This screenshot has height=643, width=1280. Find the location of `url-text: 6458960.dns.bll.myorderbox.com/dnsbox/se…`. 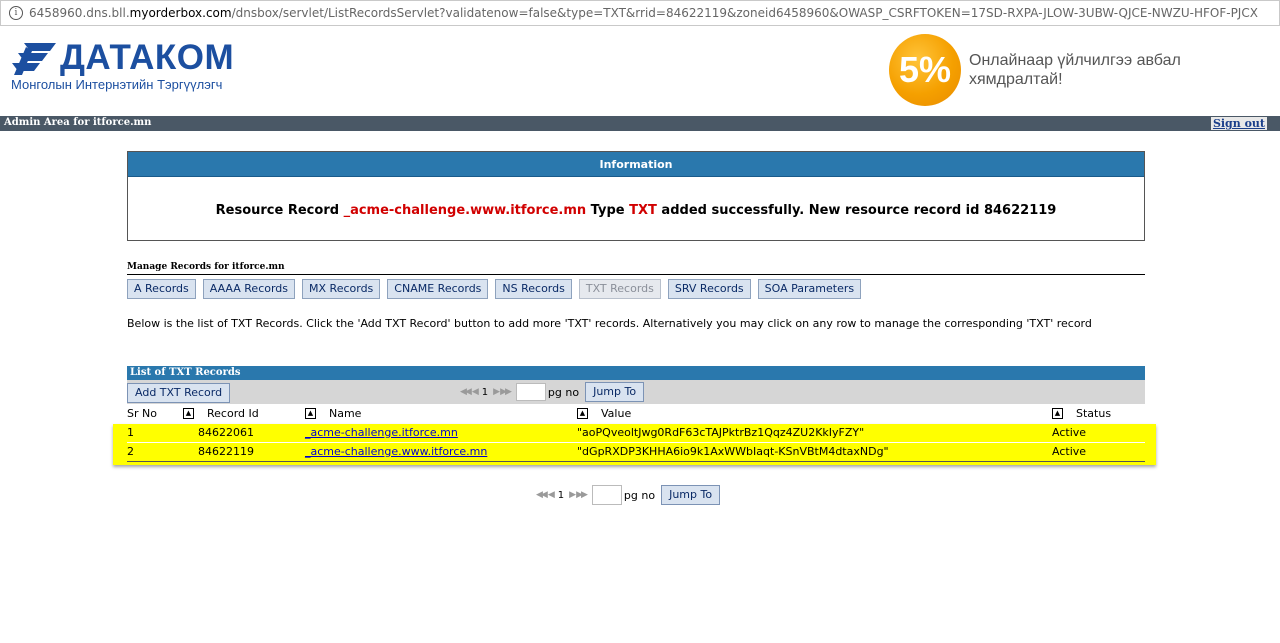

url-text: 6458960.dns.bll.myorderbox.com/dnsbox/se… is located at coordinates (643, 13).